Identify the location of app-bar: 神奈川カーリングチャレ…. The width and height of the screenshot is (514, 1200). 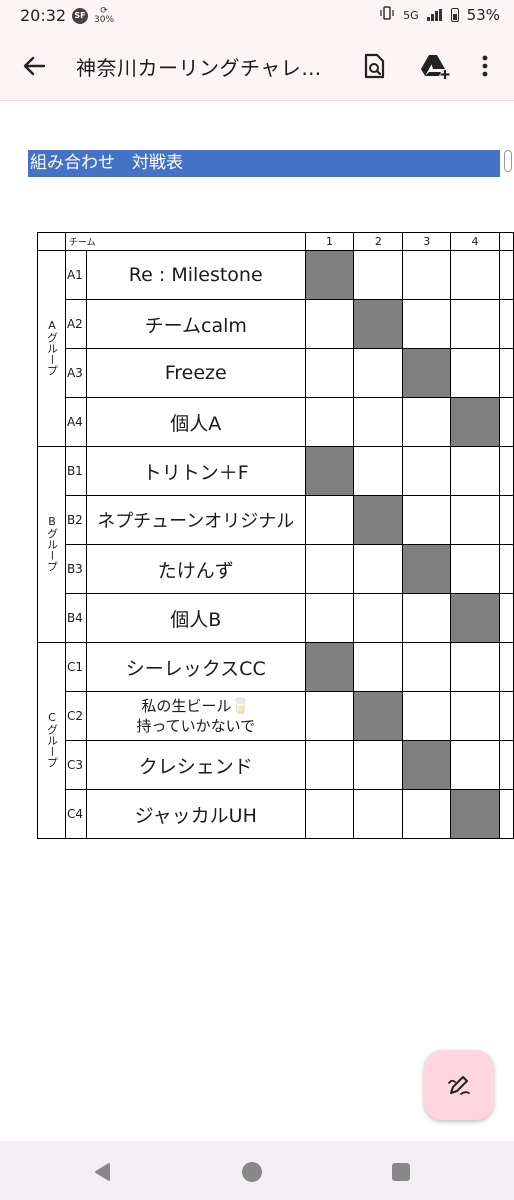
(257, 66).